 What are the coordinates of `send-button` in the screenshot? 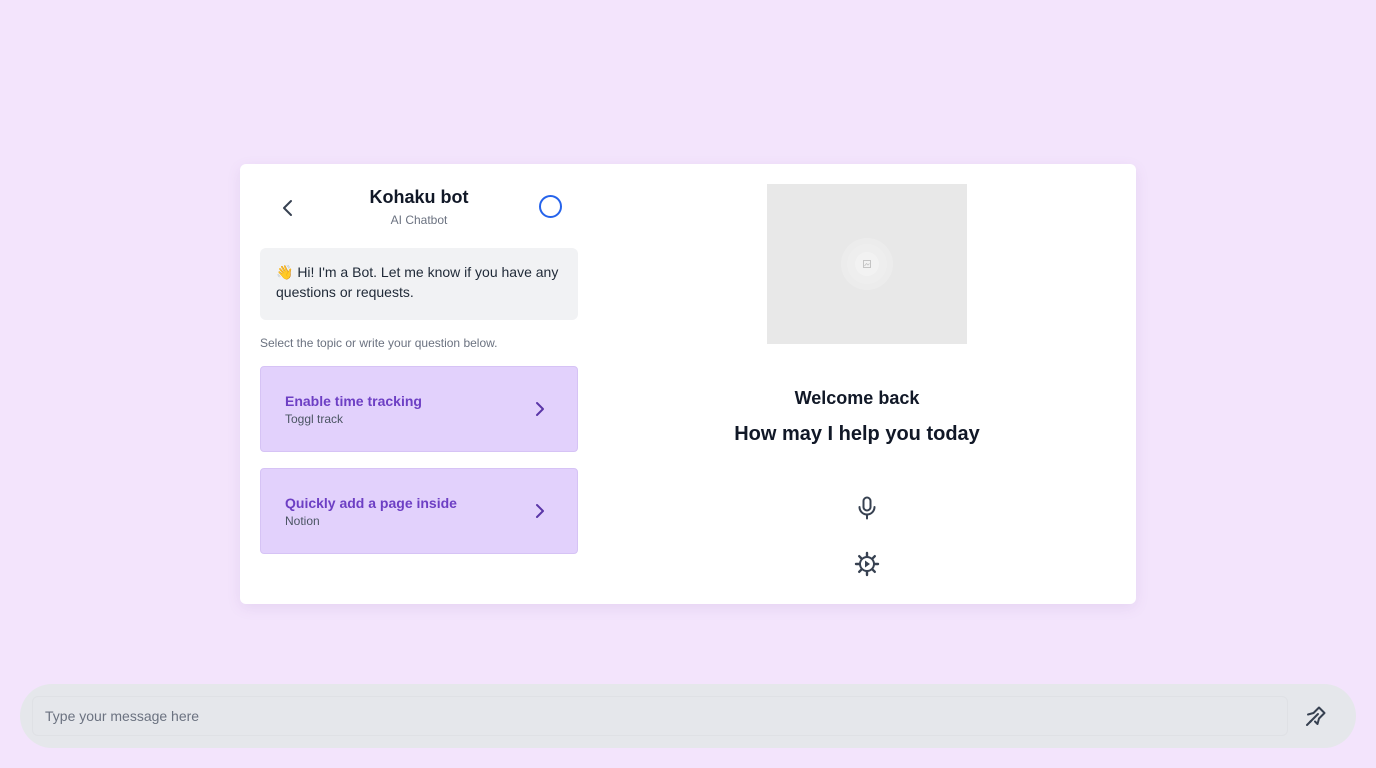 It's located at (1316, 716).